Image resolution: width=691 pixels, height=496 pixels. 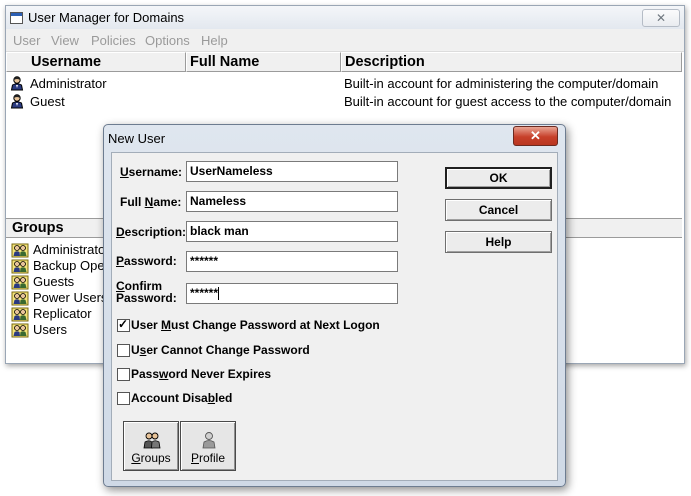 What do you see at coordinates (96, 62) in the screenshot?
I see `column-header-username: Username` at bounding box center [96, 62].